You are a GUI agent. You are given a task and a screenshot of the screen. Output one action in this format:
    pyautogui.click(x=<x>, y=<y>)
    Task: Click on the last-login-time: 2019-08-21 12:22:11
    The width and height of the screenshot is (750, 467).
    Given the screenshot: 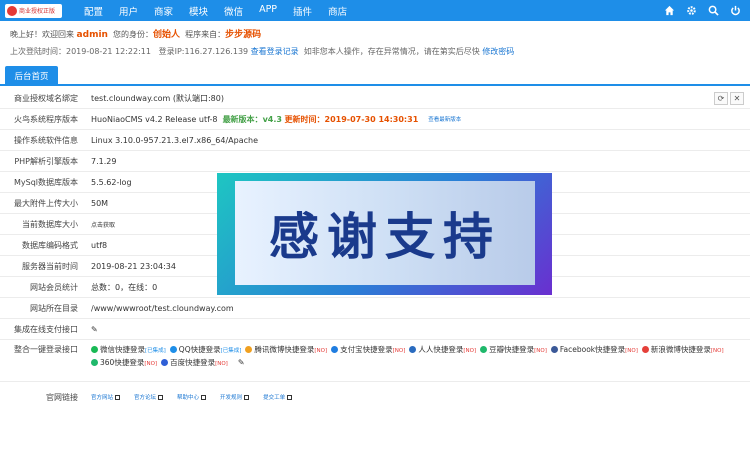 What is the action you would take?
    pyautogui.click(x=108, y=51)
    